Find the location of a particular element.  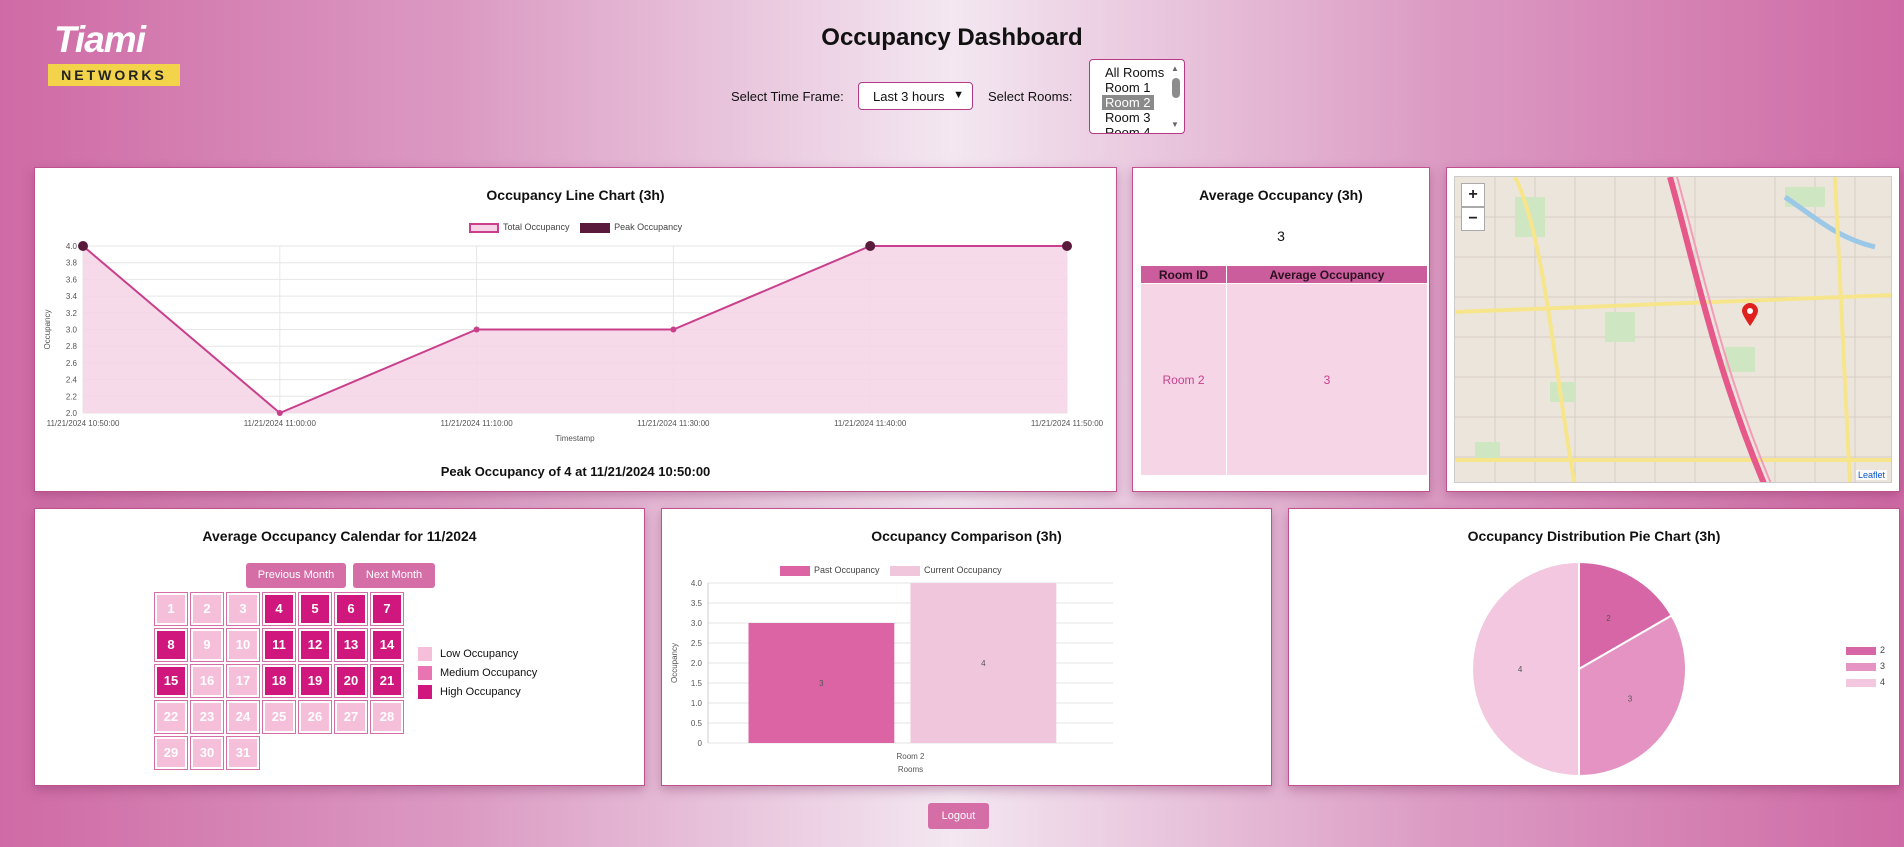

pie-legend-item: 4 is located at coordinates (1865, 682).